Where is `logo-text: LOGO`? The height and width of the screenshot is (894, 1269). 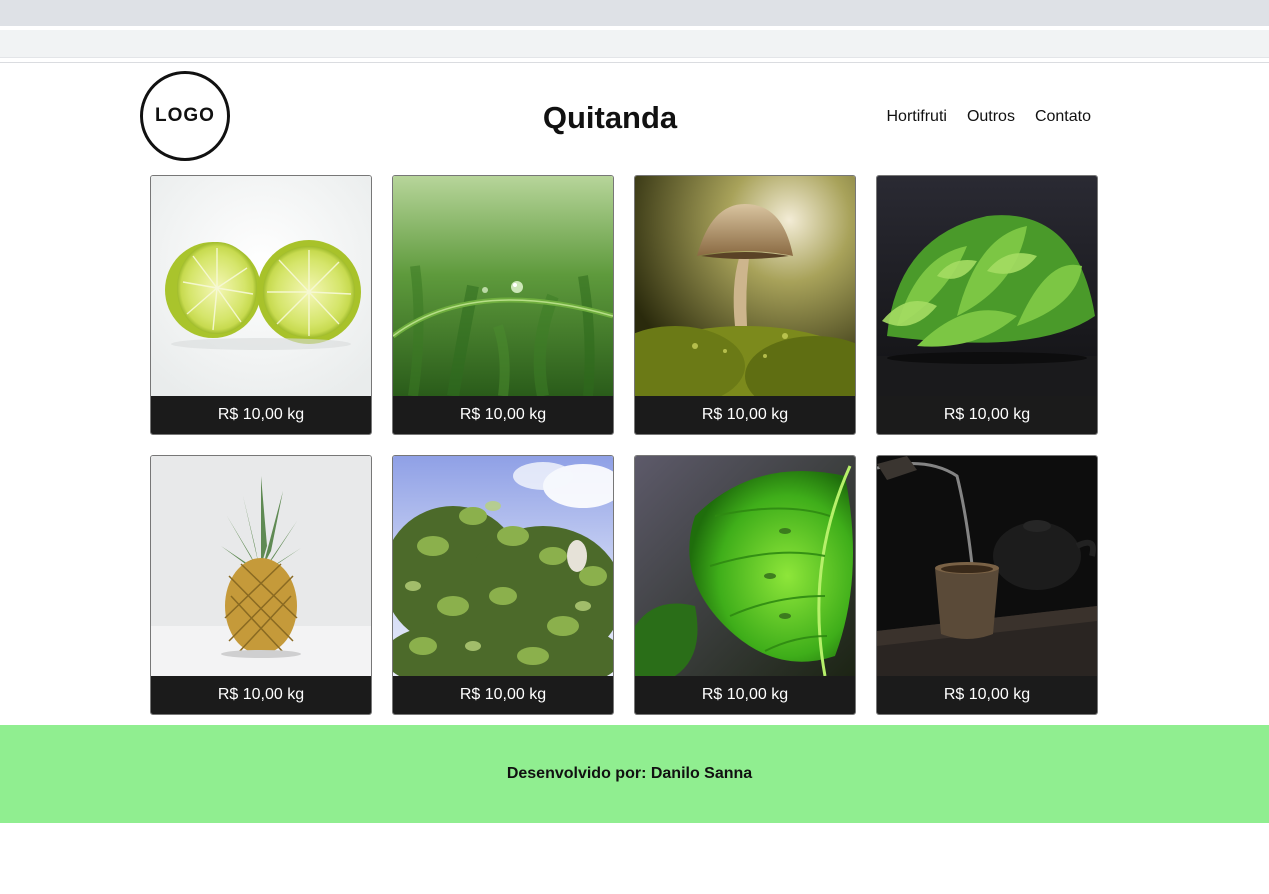
logo-text: LOGO is located at coordinates (185, 115).